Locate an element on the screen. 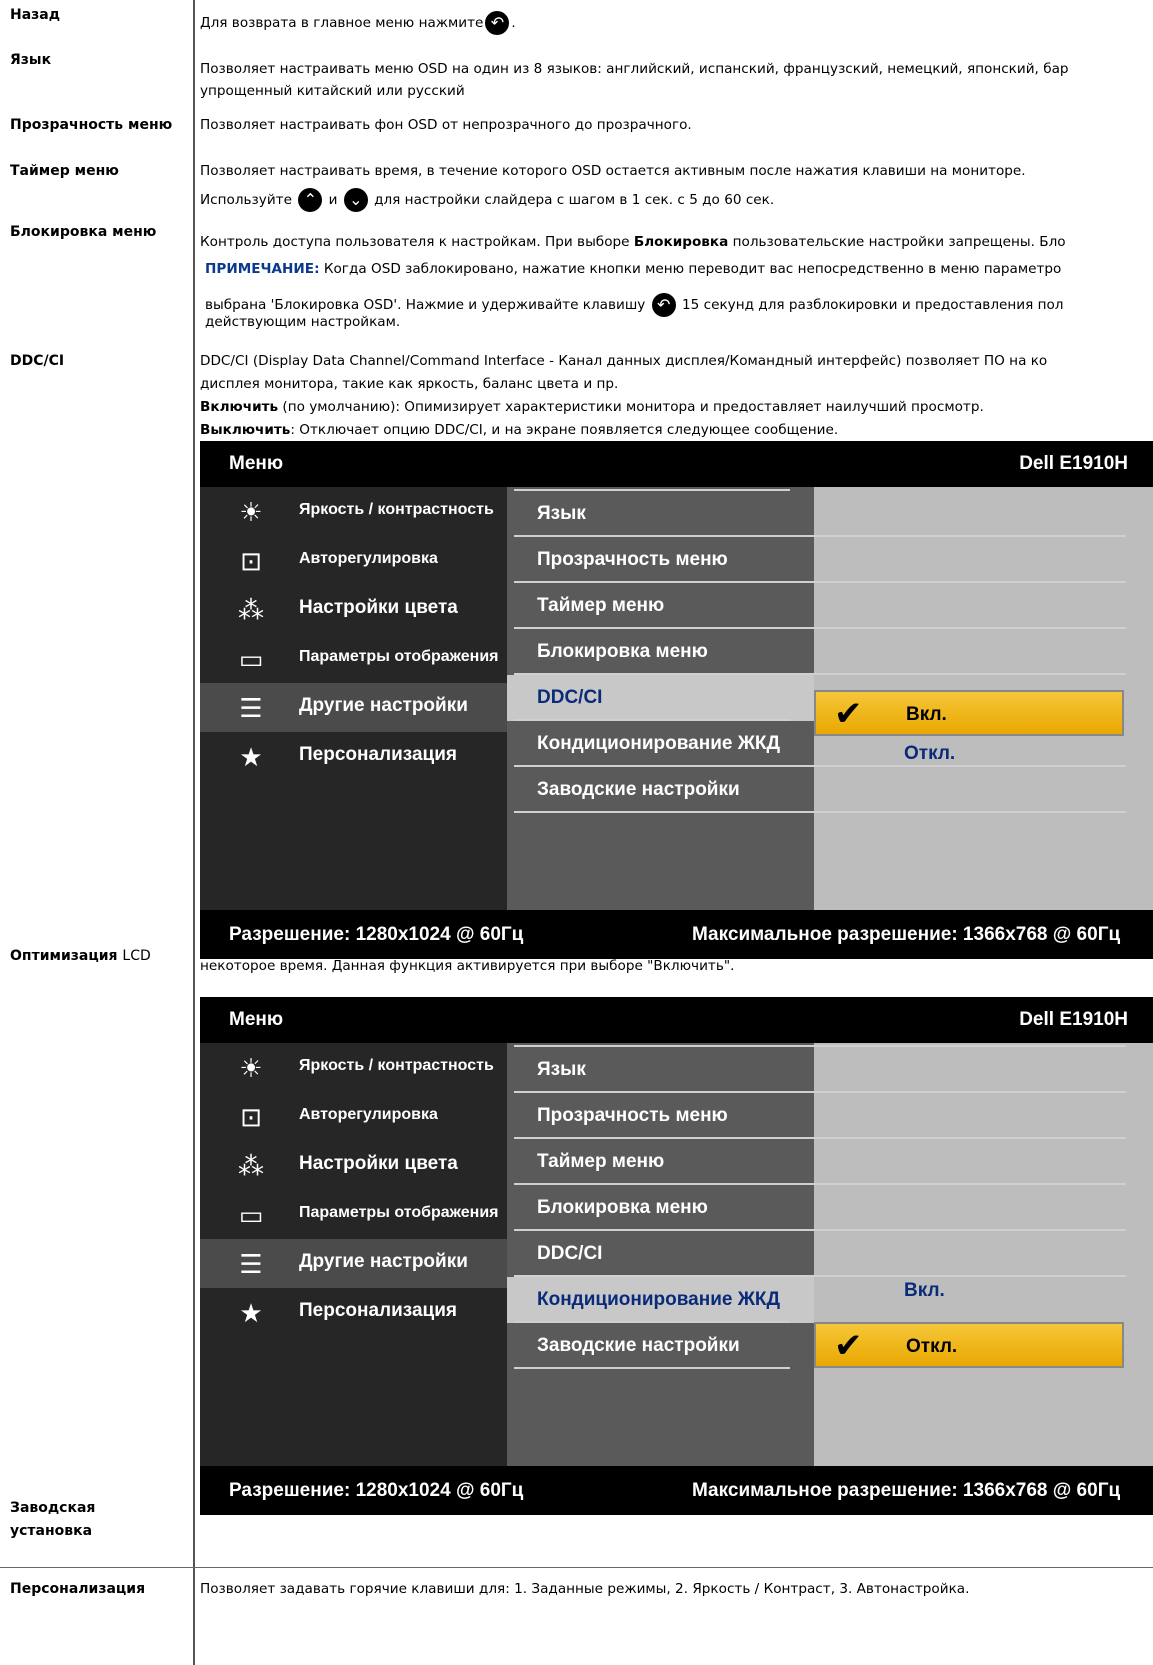  row-divider is located at coordinates (576, 1567).